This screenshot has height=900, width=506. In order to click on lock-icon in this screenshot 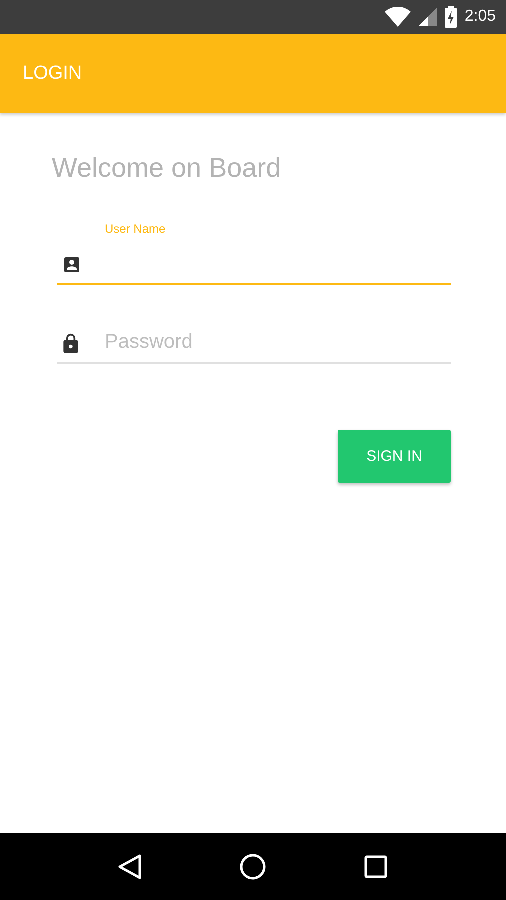, I will do `click(71, 343)`.